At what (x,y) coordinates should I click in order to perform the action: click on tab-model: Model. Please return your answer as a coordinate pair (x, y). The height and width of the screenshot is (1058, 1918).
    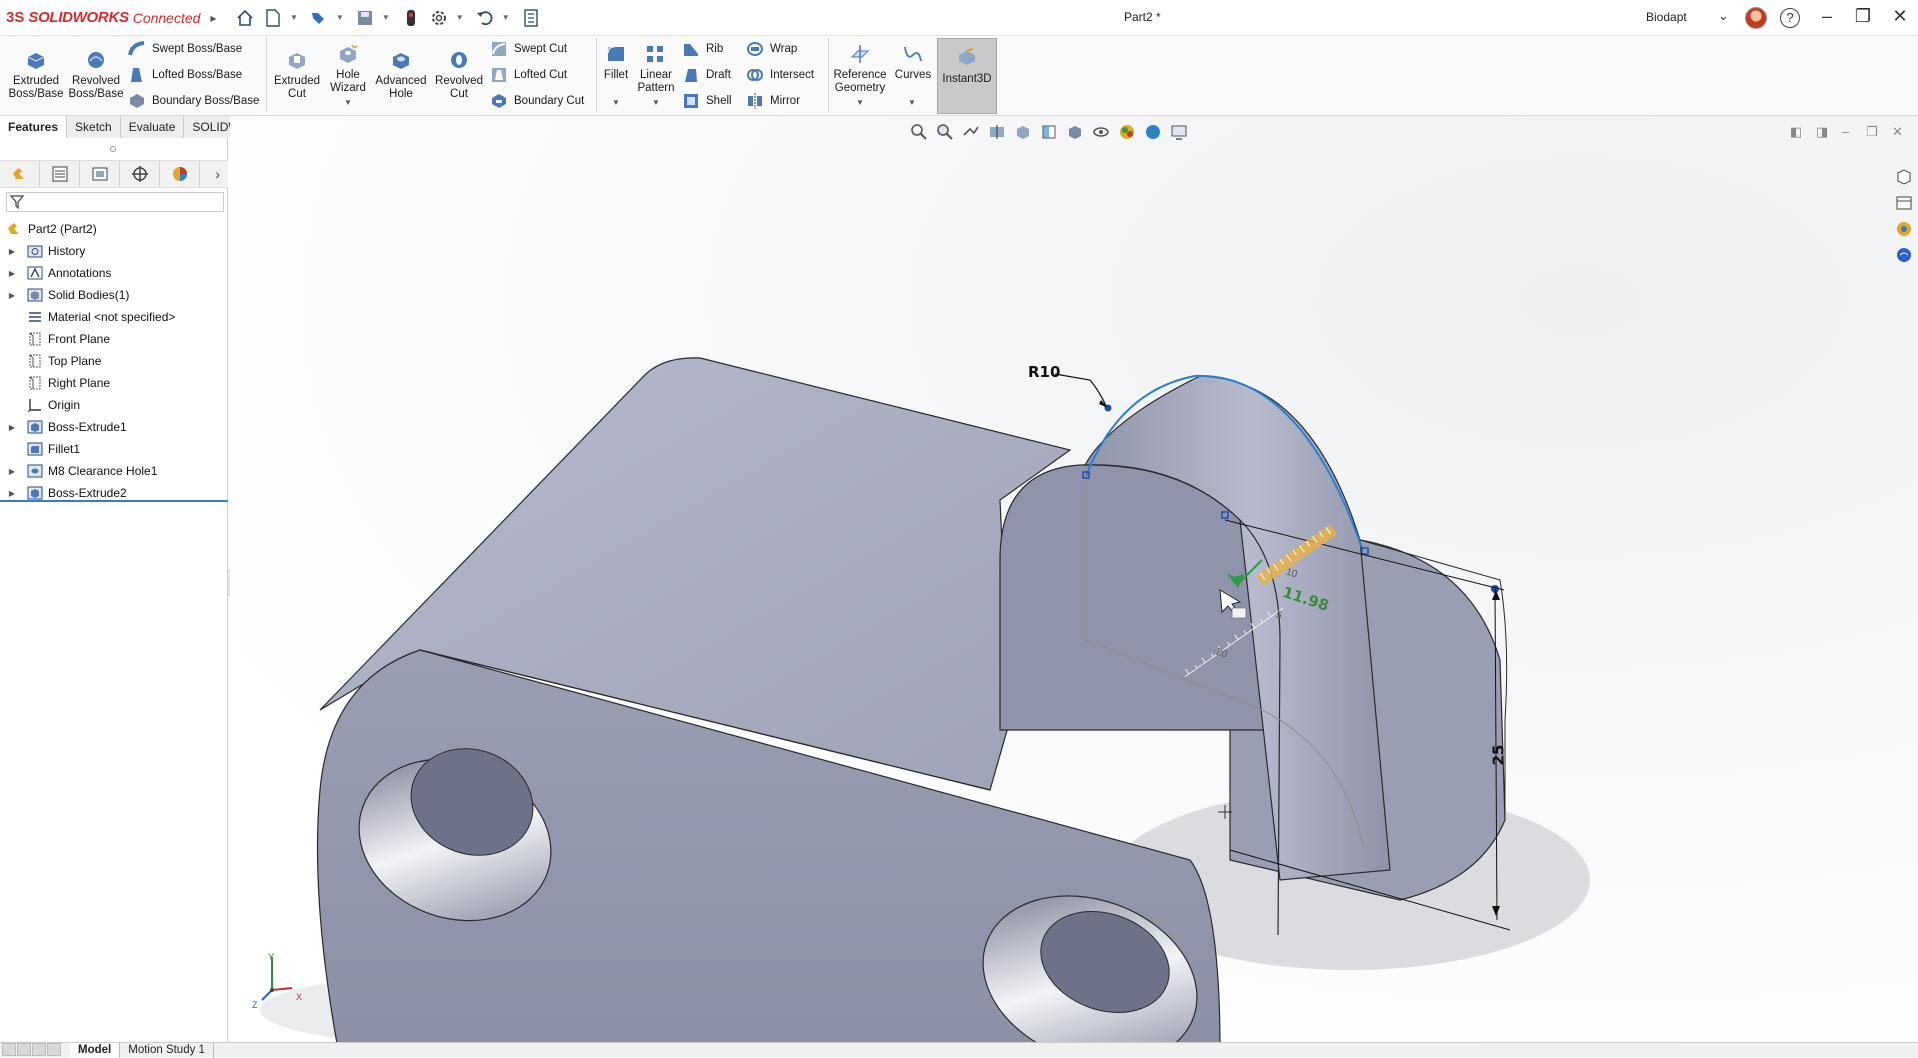
    Looking at the image, I should click on (95, 1050).